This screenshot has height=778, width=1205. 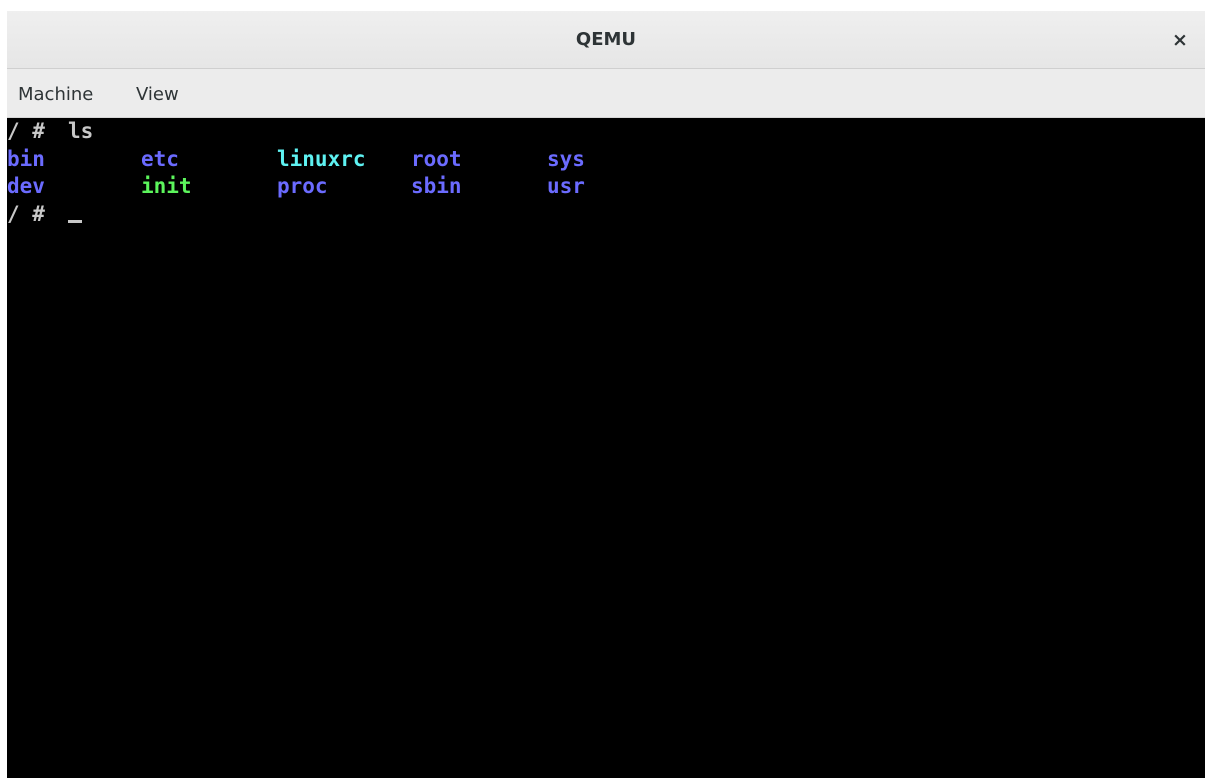 I want to click on title-bar: QEMU ×, so click(x=606, y=40).